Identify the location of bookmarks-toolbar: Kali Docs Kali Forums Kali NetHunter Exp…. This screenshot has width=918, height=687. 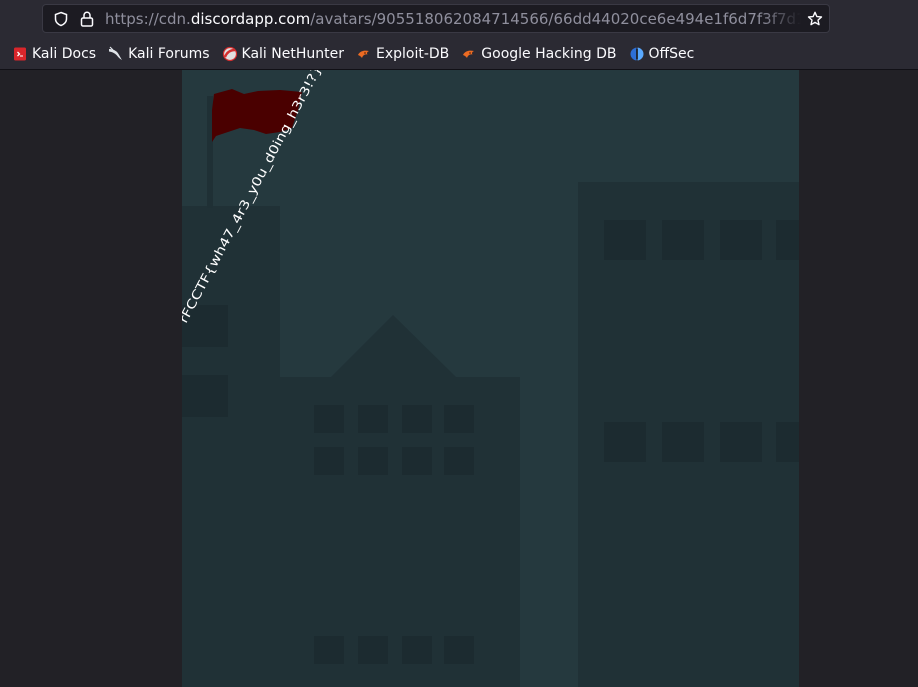
(459, 54).